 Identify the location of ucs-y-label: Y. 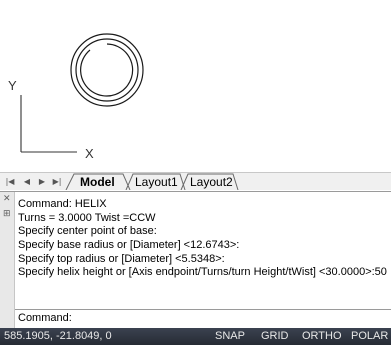
(12, 85).